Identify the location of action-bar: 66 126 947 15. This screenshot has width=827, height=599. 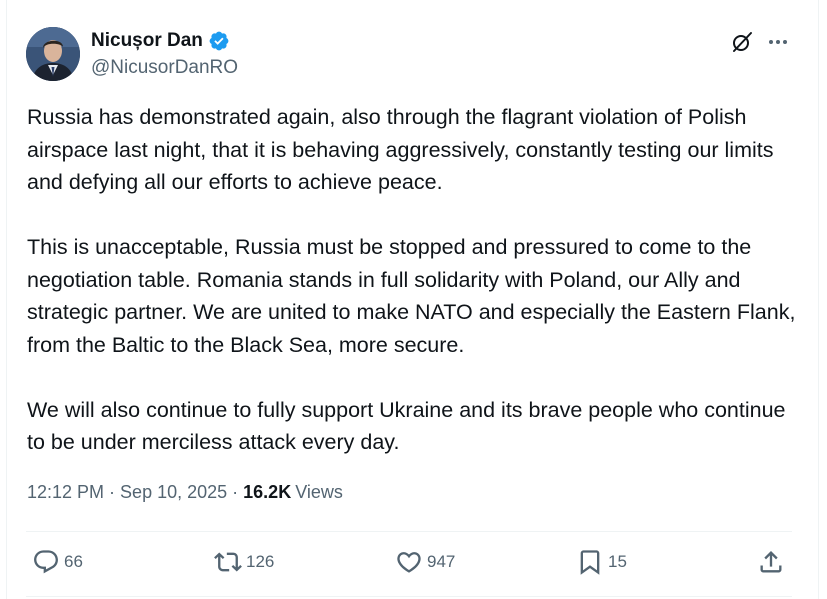
(409, 563).